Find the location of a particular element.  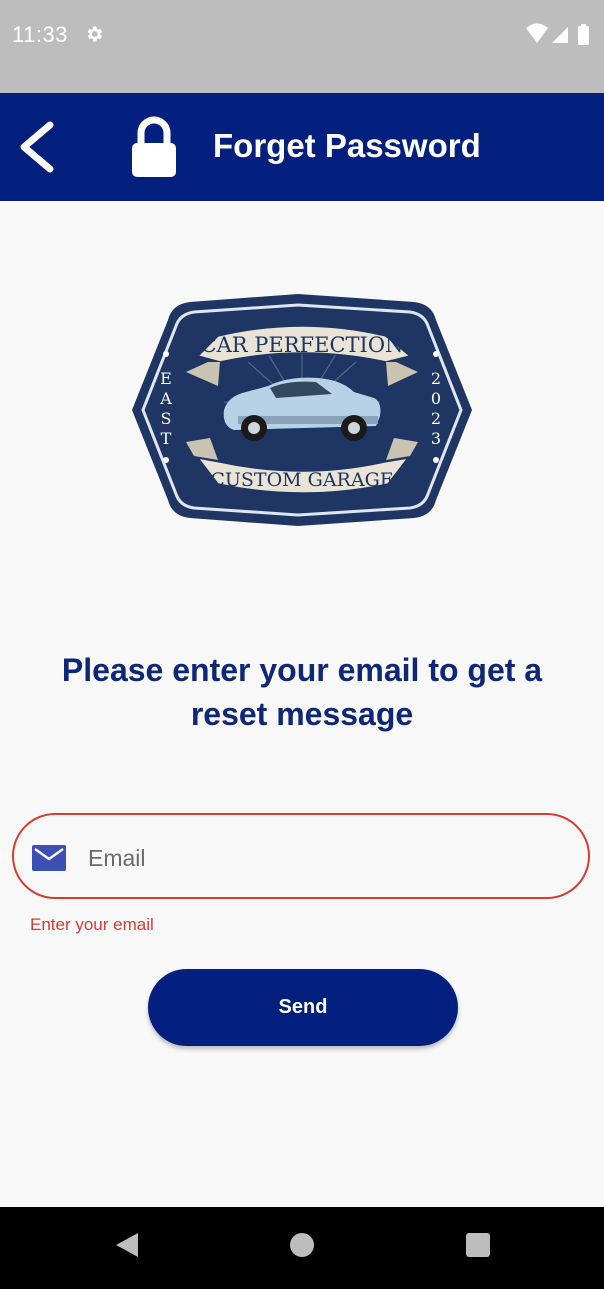

signal-icon is located at coordinates (560, 35).